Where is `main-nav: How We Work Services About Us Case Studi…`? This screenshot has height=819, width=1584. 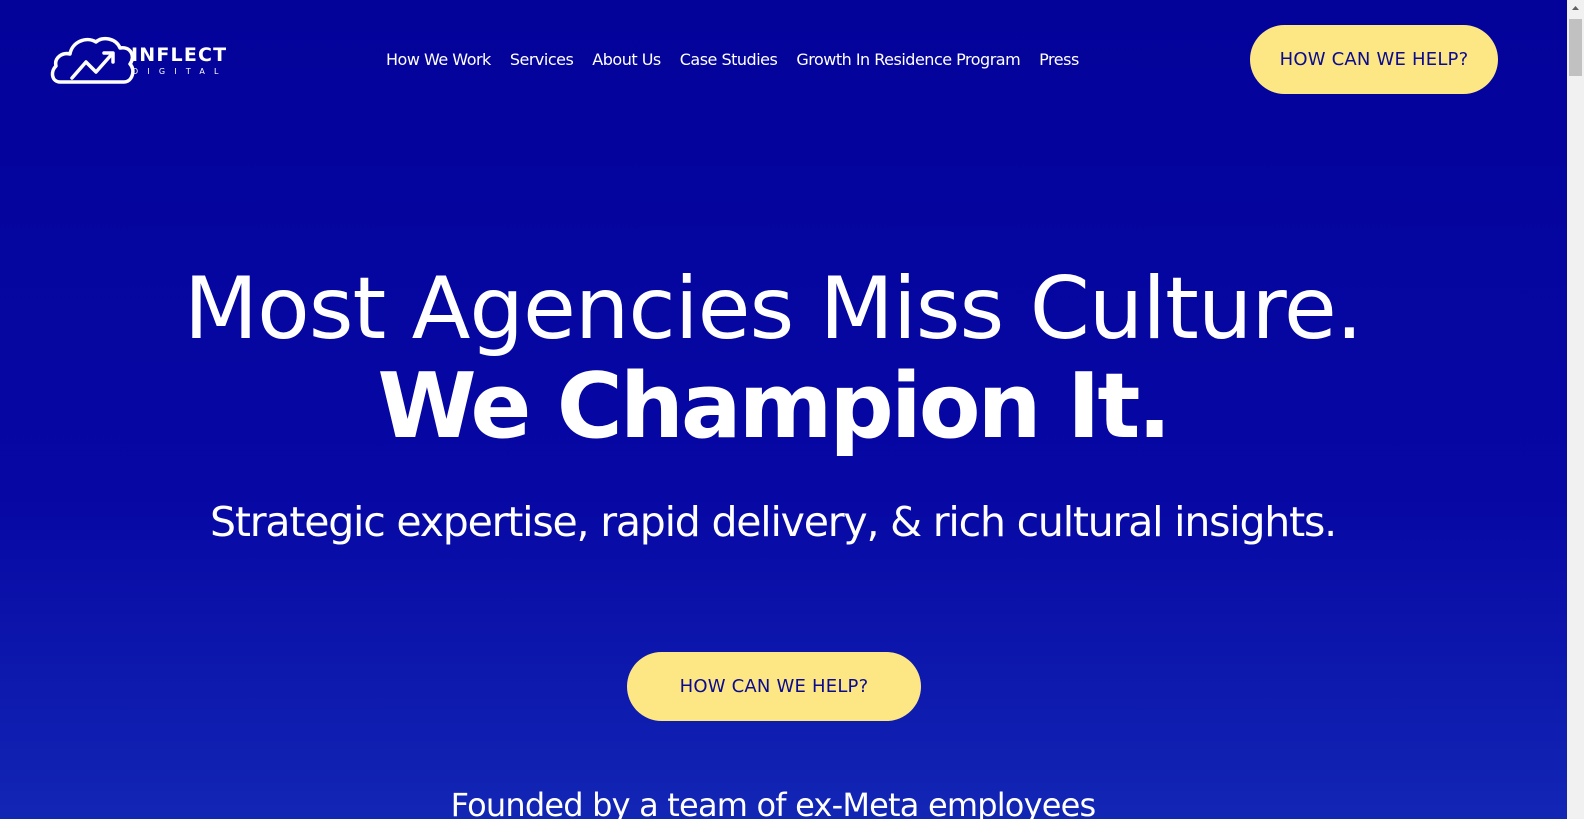
main-nav: How We Work Services About Us Case Studi… is located at coordinates (732, 60).